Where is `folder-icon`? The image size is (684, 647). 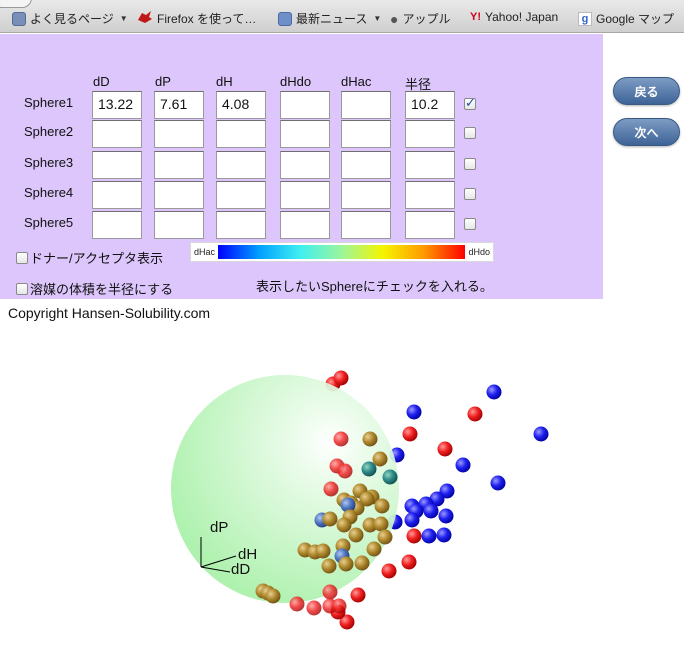
folder-icon is located at coordinates (19, 18).